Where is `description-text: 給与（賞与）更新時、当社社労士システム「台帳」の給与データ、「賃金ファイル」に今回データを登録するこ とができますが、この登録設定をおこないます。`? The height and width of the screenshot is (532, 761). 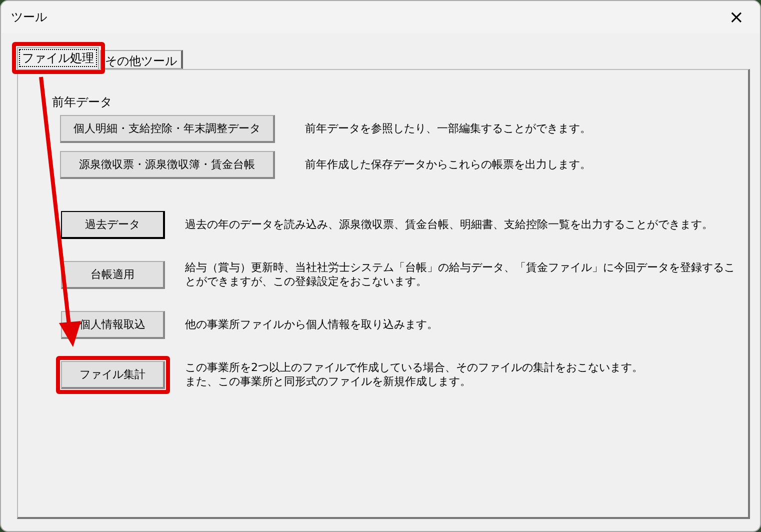
description-text: 給与（賞与）更新時、当社社労士システム「台帳」の給与データ、「賃金ファイル」に今回データを登録するこ とができますが、この登録設定をおこないます。 is located at coordinates (460, 275).